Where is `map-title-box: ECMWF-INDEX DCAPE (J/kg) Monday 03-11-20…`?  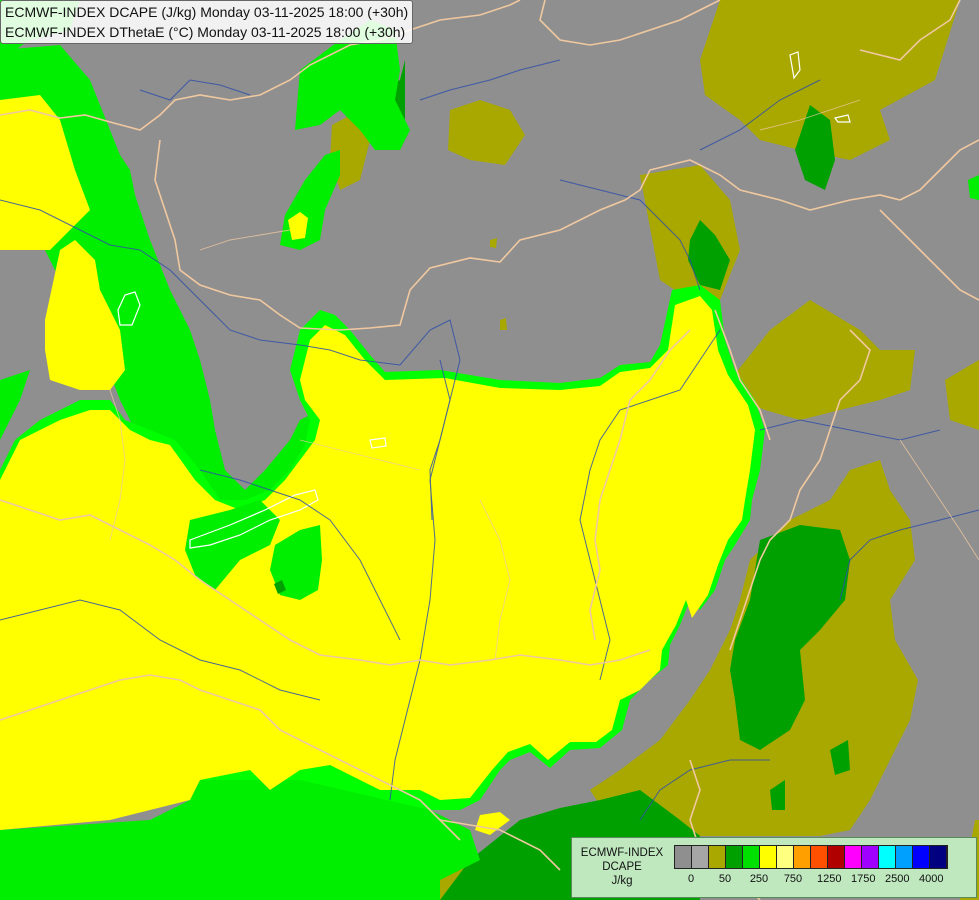
map-title-box: ECMWF-INDEX DCAPE (J/kg) Monday 03-11-20… is located at coordinates (207, 22).